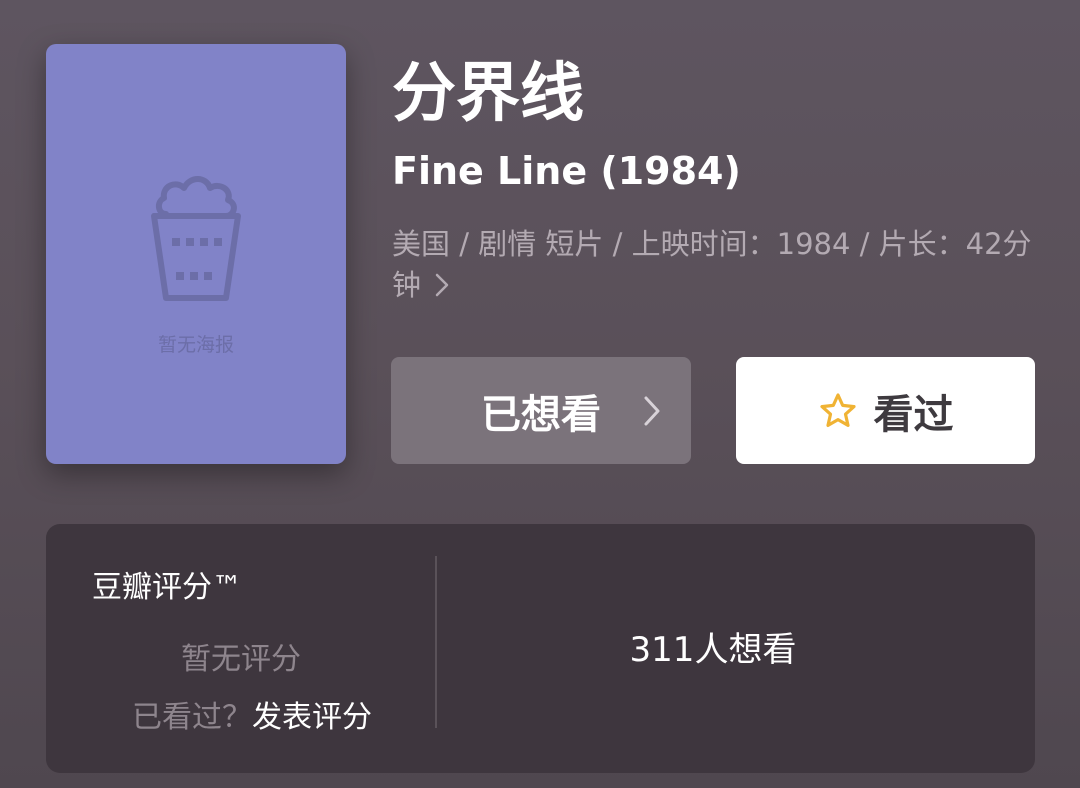 Image resolution: width=1080 pixels, height=788 pixels. I want to click on watched-button: 看过, so click(885, 410).